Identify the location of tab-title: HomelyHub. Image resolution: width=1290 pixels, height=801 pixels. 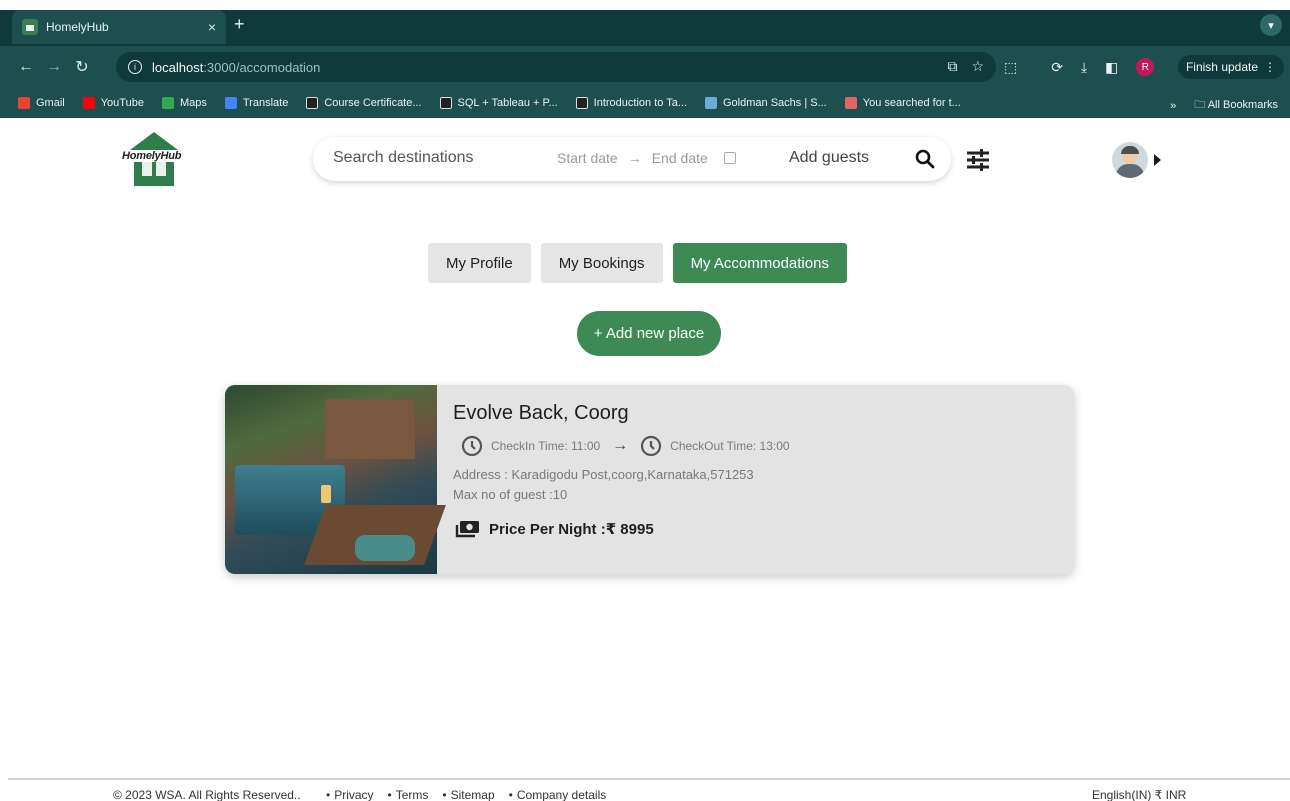
(77, 27).